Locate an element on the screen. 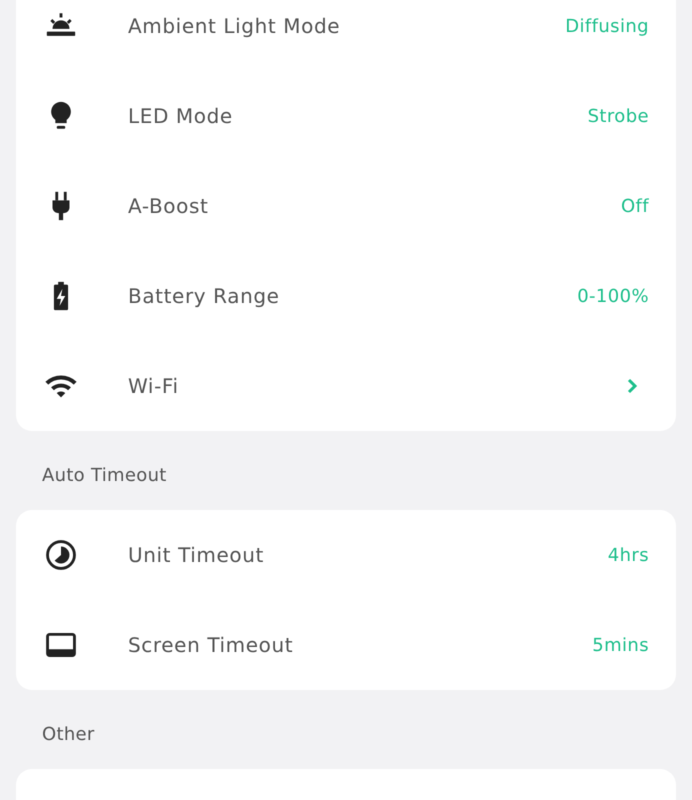  setting-label: Battery Range is located at coordinates (353, 296).